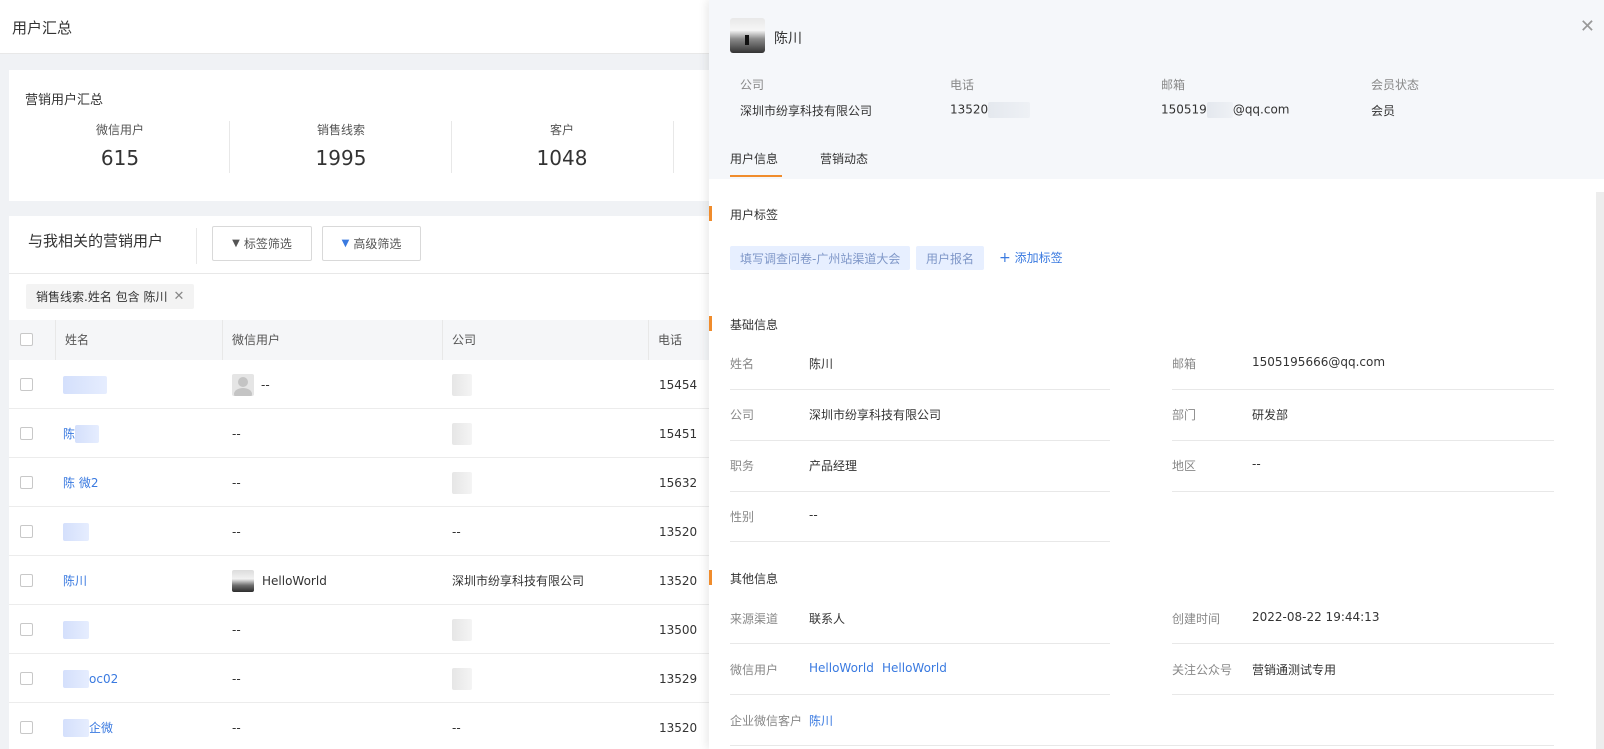 The height and width of the screenshot is (749, 1604). Describe the element at coordinates (96, 241) in the screenshot. I see `list-title: 与我相关的营销用户` at that location.